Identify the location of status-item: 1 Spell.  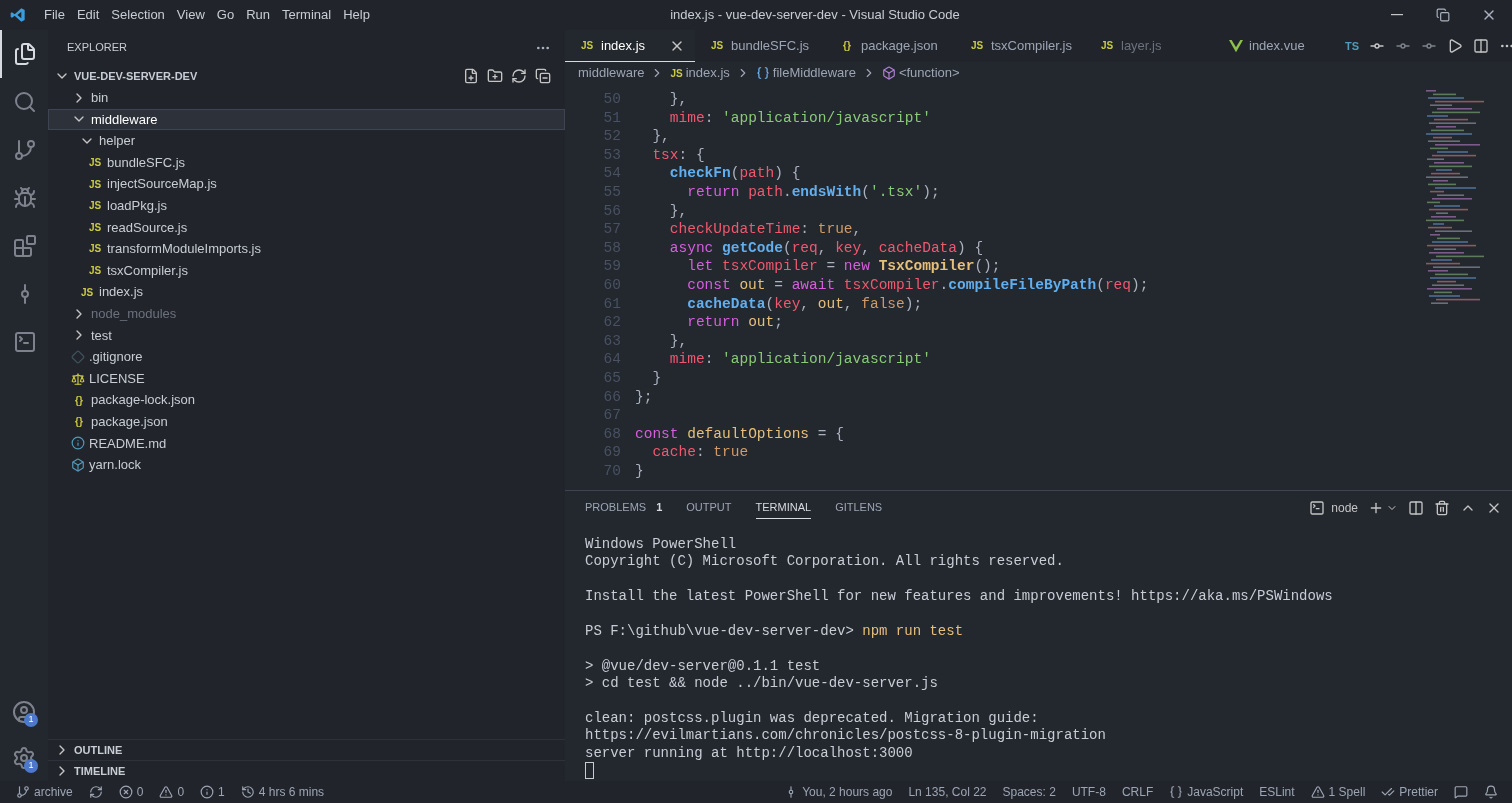
(1338, 792).